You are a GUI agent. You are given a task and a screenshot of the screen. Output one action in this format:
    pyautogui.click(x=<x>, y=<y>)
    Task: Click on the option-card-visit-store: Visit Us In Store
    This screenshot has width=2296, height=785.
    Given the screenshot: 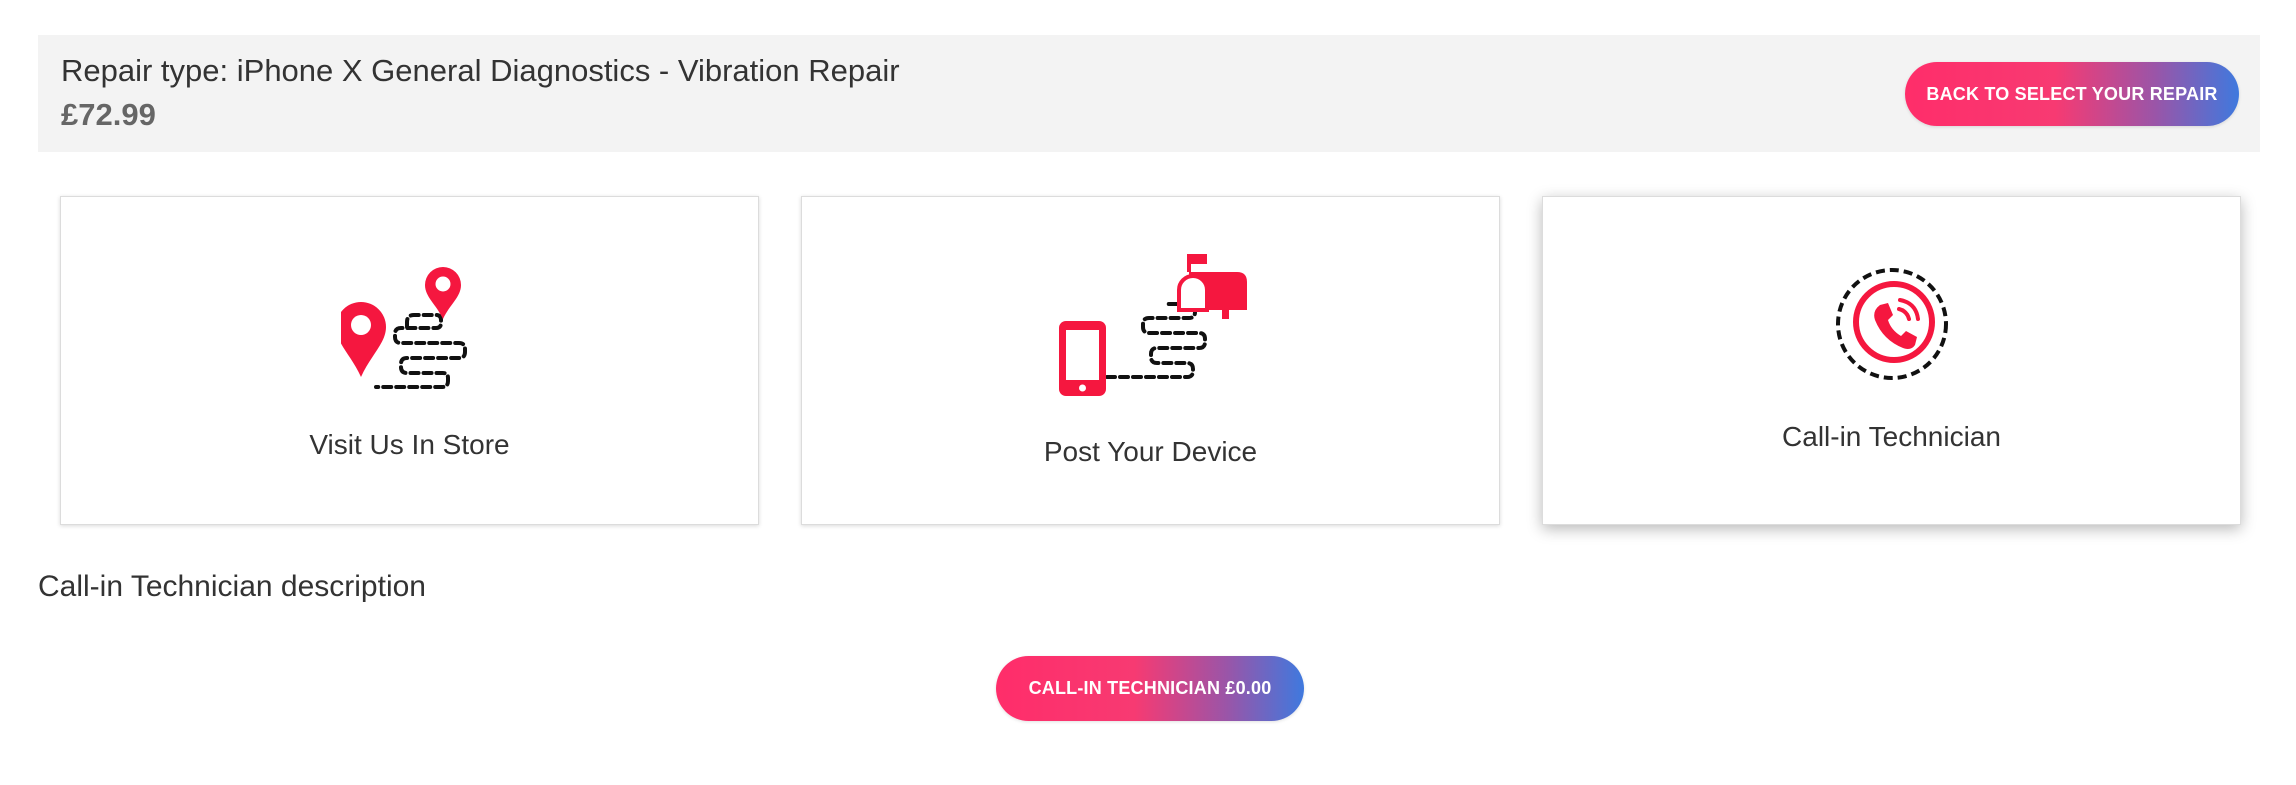 What is the action you would take?
    pyautogui.click(x=409, y=360)
    